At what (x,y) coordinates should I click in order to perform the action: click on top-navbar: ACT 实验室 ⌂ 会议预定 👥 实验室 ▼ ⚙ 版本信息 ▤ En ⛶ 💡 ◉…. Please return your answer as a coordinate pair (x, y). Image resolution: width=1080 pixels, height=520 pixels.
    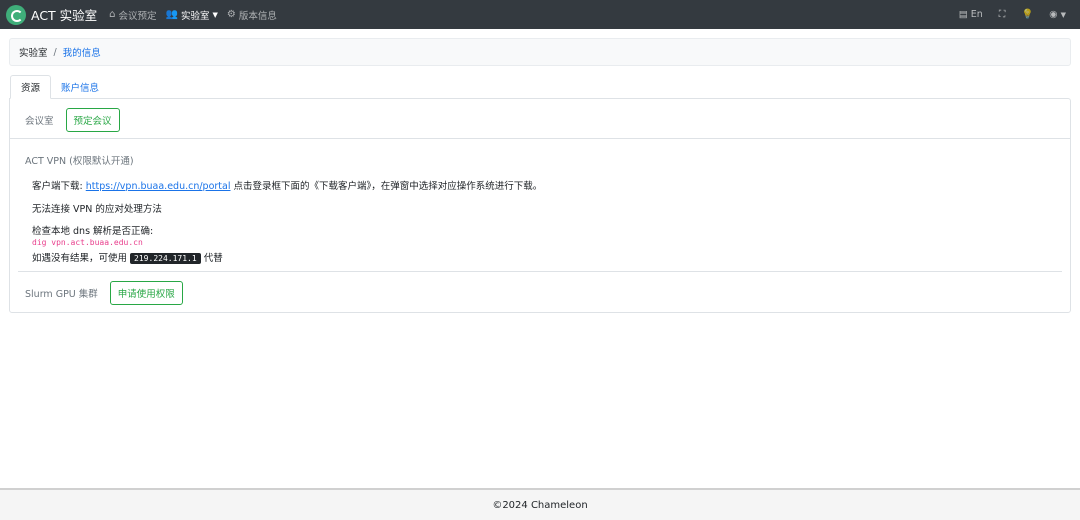
    Looking at the image, I should click on (540, 14).